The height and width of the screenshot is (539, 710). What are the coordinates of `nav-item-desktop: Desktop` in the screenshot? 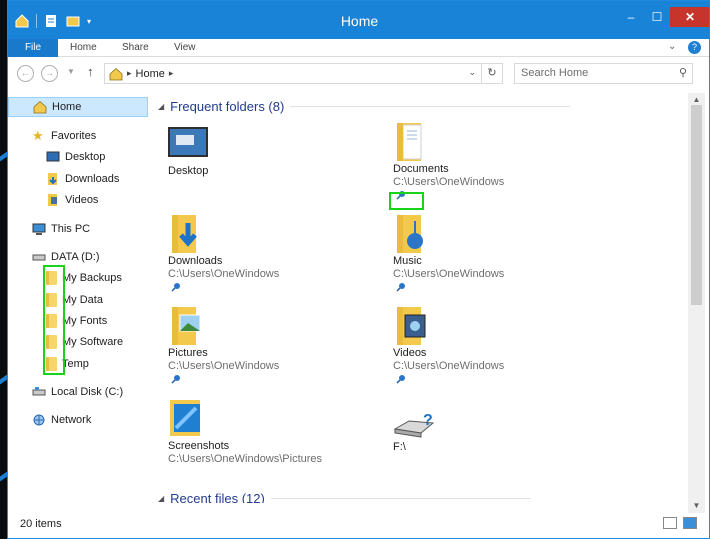 It's located at (75, 157).